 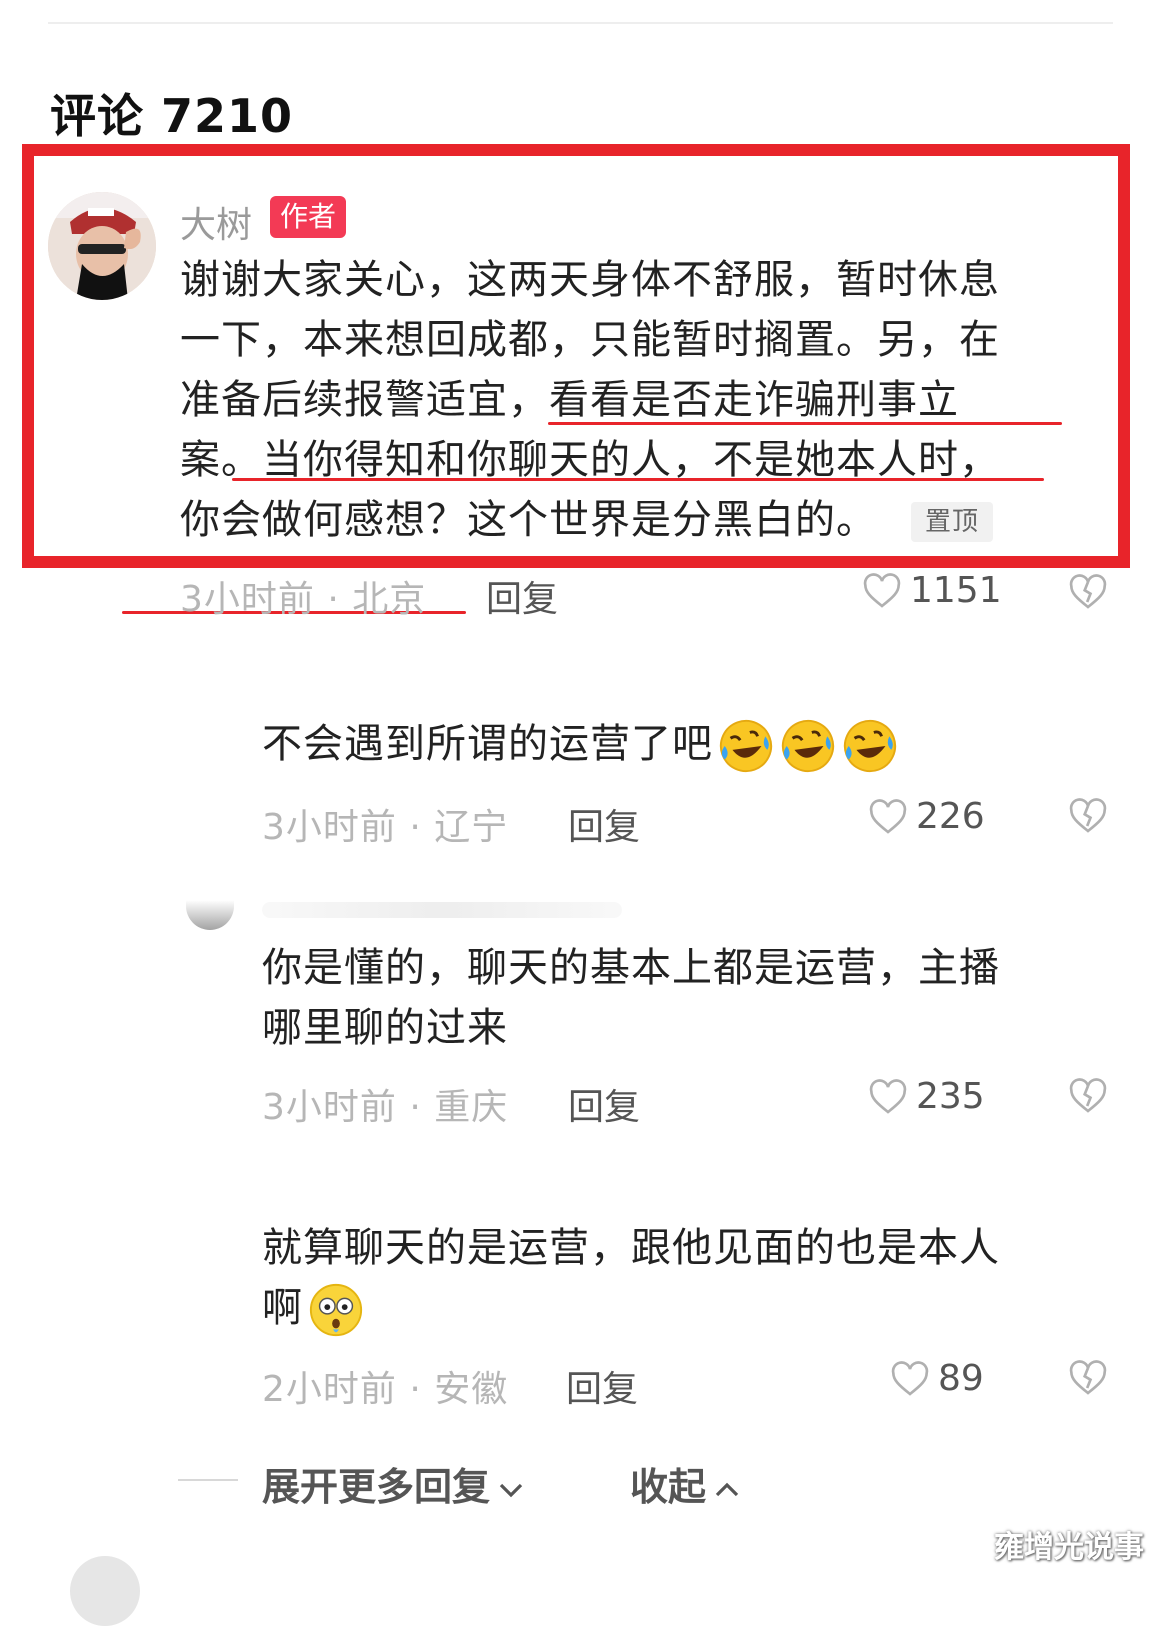 I want to click on like-count: 1151, so click(x=956, y=590).